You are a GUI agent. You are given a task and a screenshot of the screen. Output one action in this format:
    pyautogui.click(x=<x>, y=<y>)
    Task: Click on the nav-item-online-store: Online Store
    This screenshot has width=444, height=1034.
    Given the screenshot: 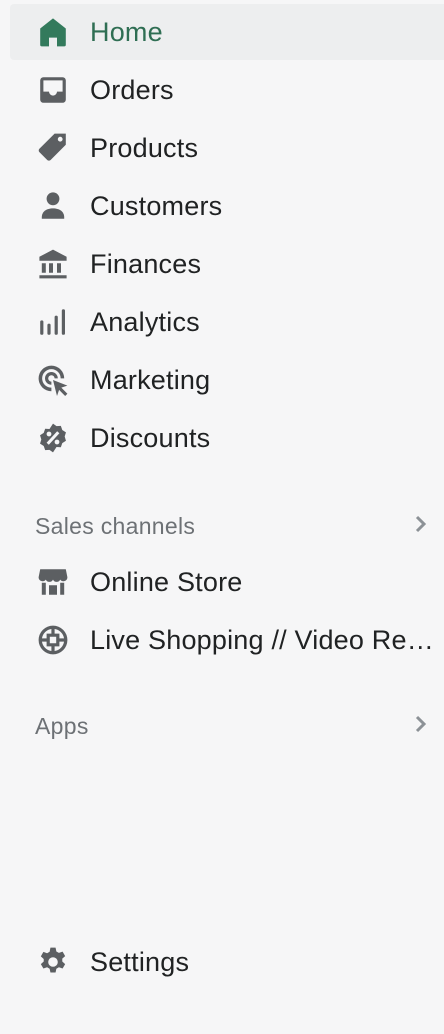 What is the action you would take?
    pyautogui.click(x=227, y=582)
    